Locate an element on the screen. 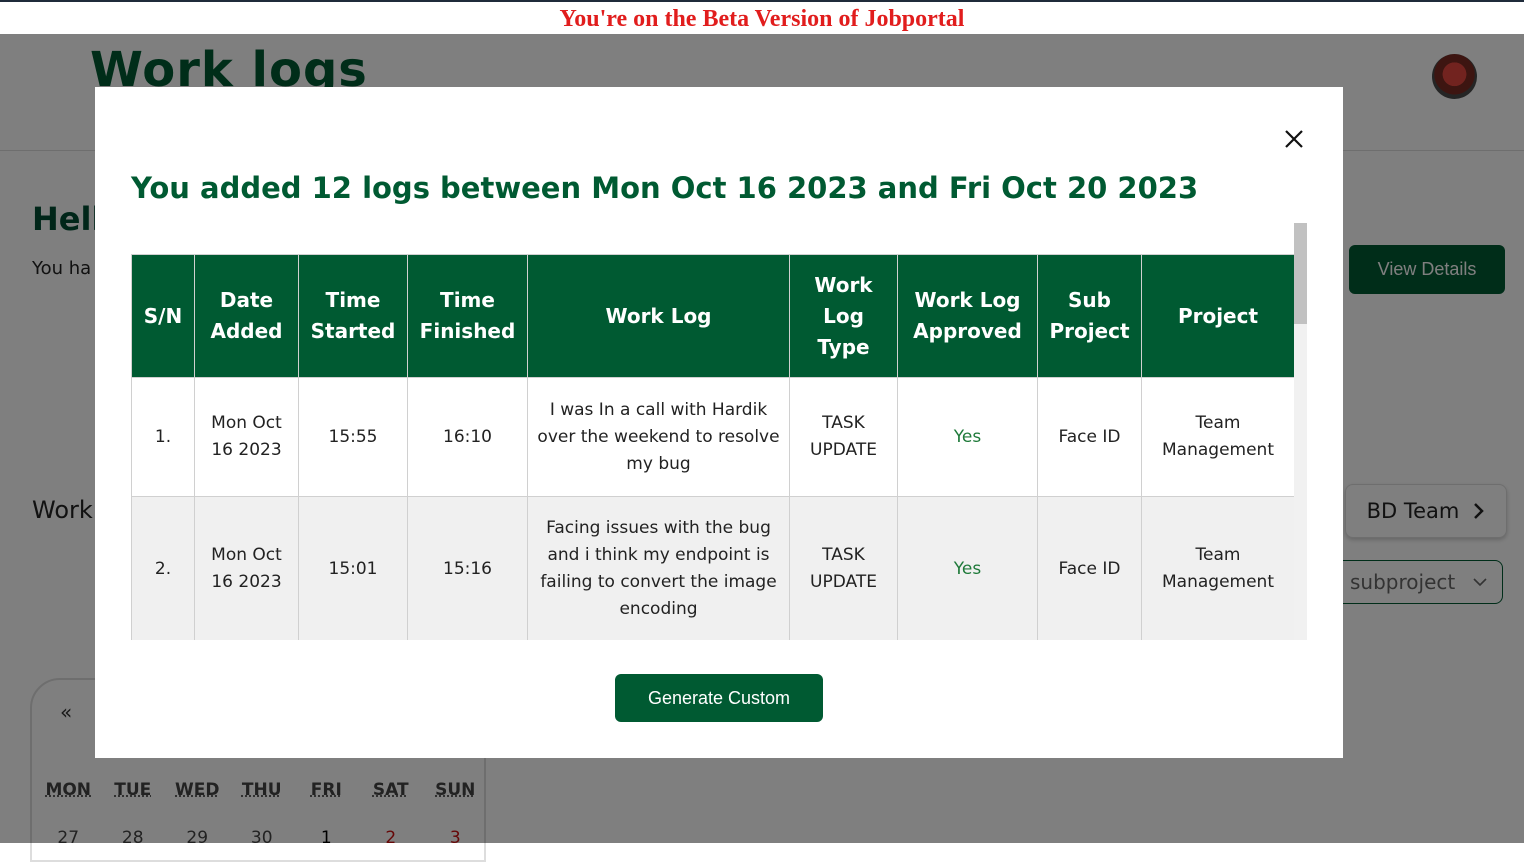  beta-banner: You're on the Beta Version of Jobportal is located at coordinates (762, 17).